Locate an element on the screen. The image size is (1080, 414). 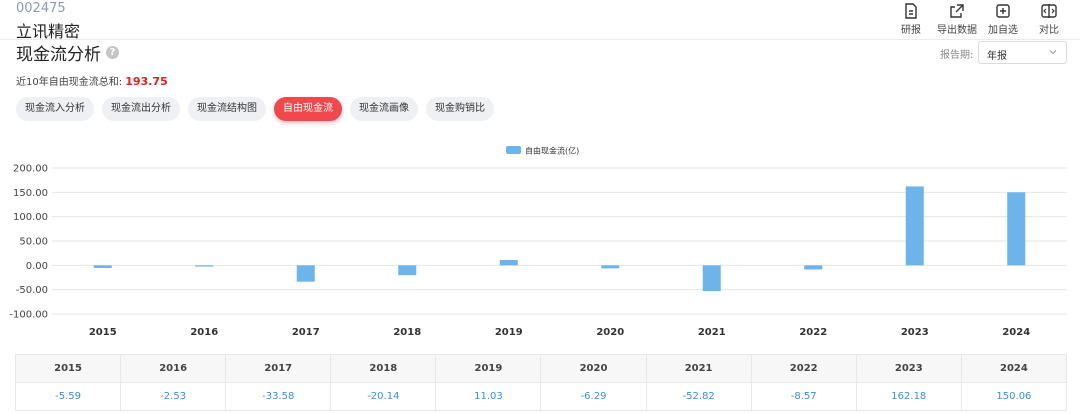
y-tick-label: -50.00 is located at coordinates (32, 290).